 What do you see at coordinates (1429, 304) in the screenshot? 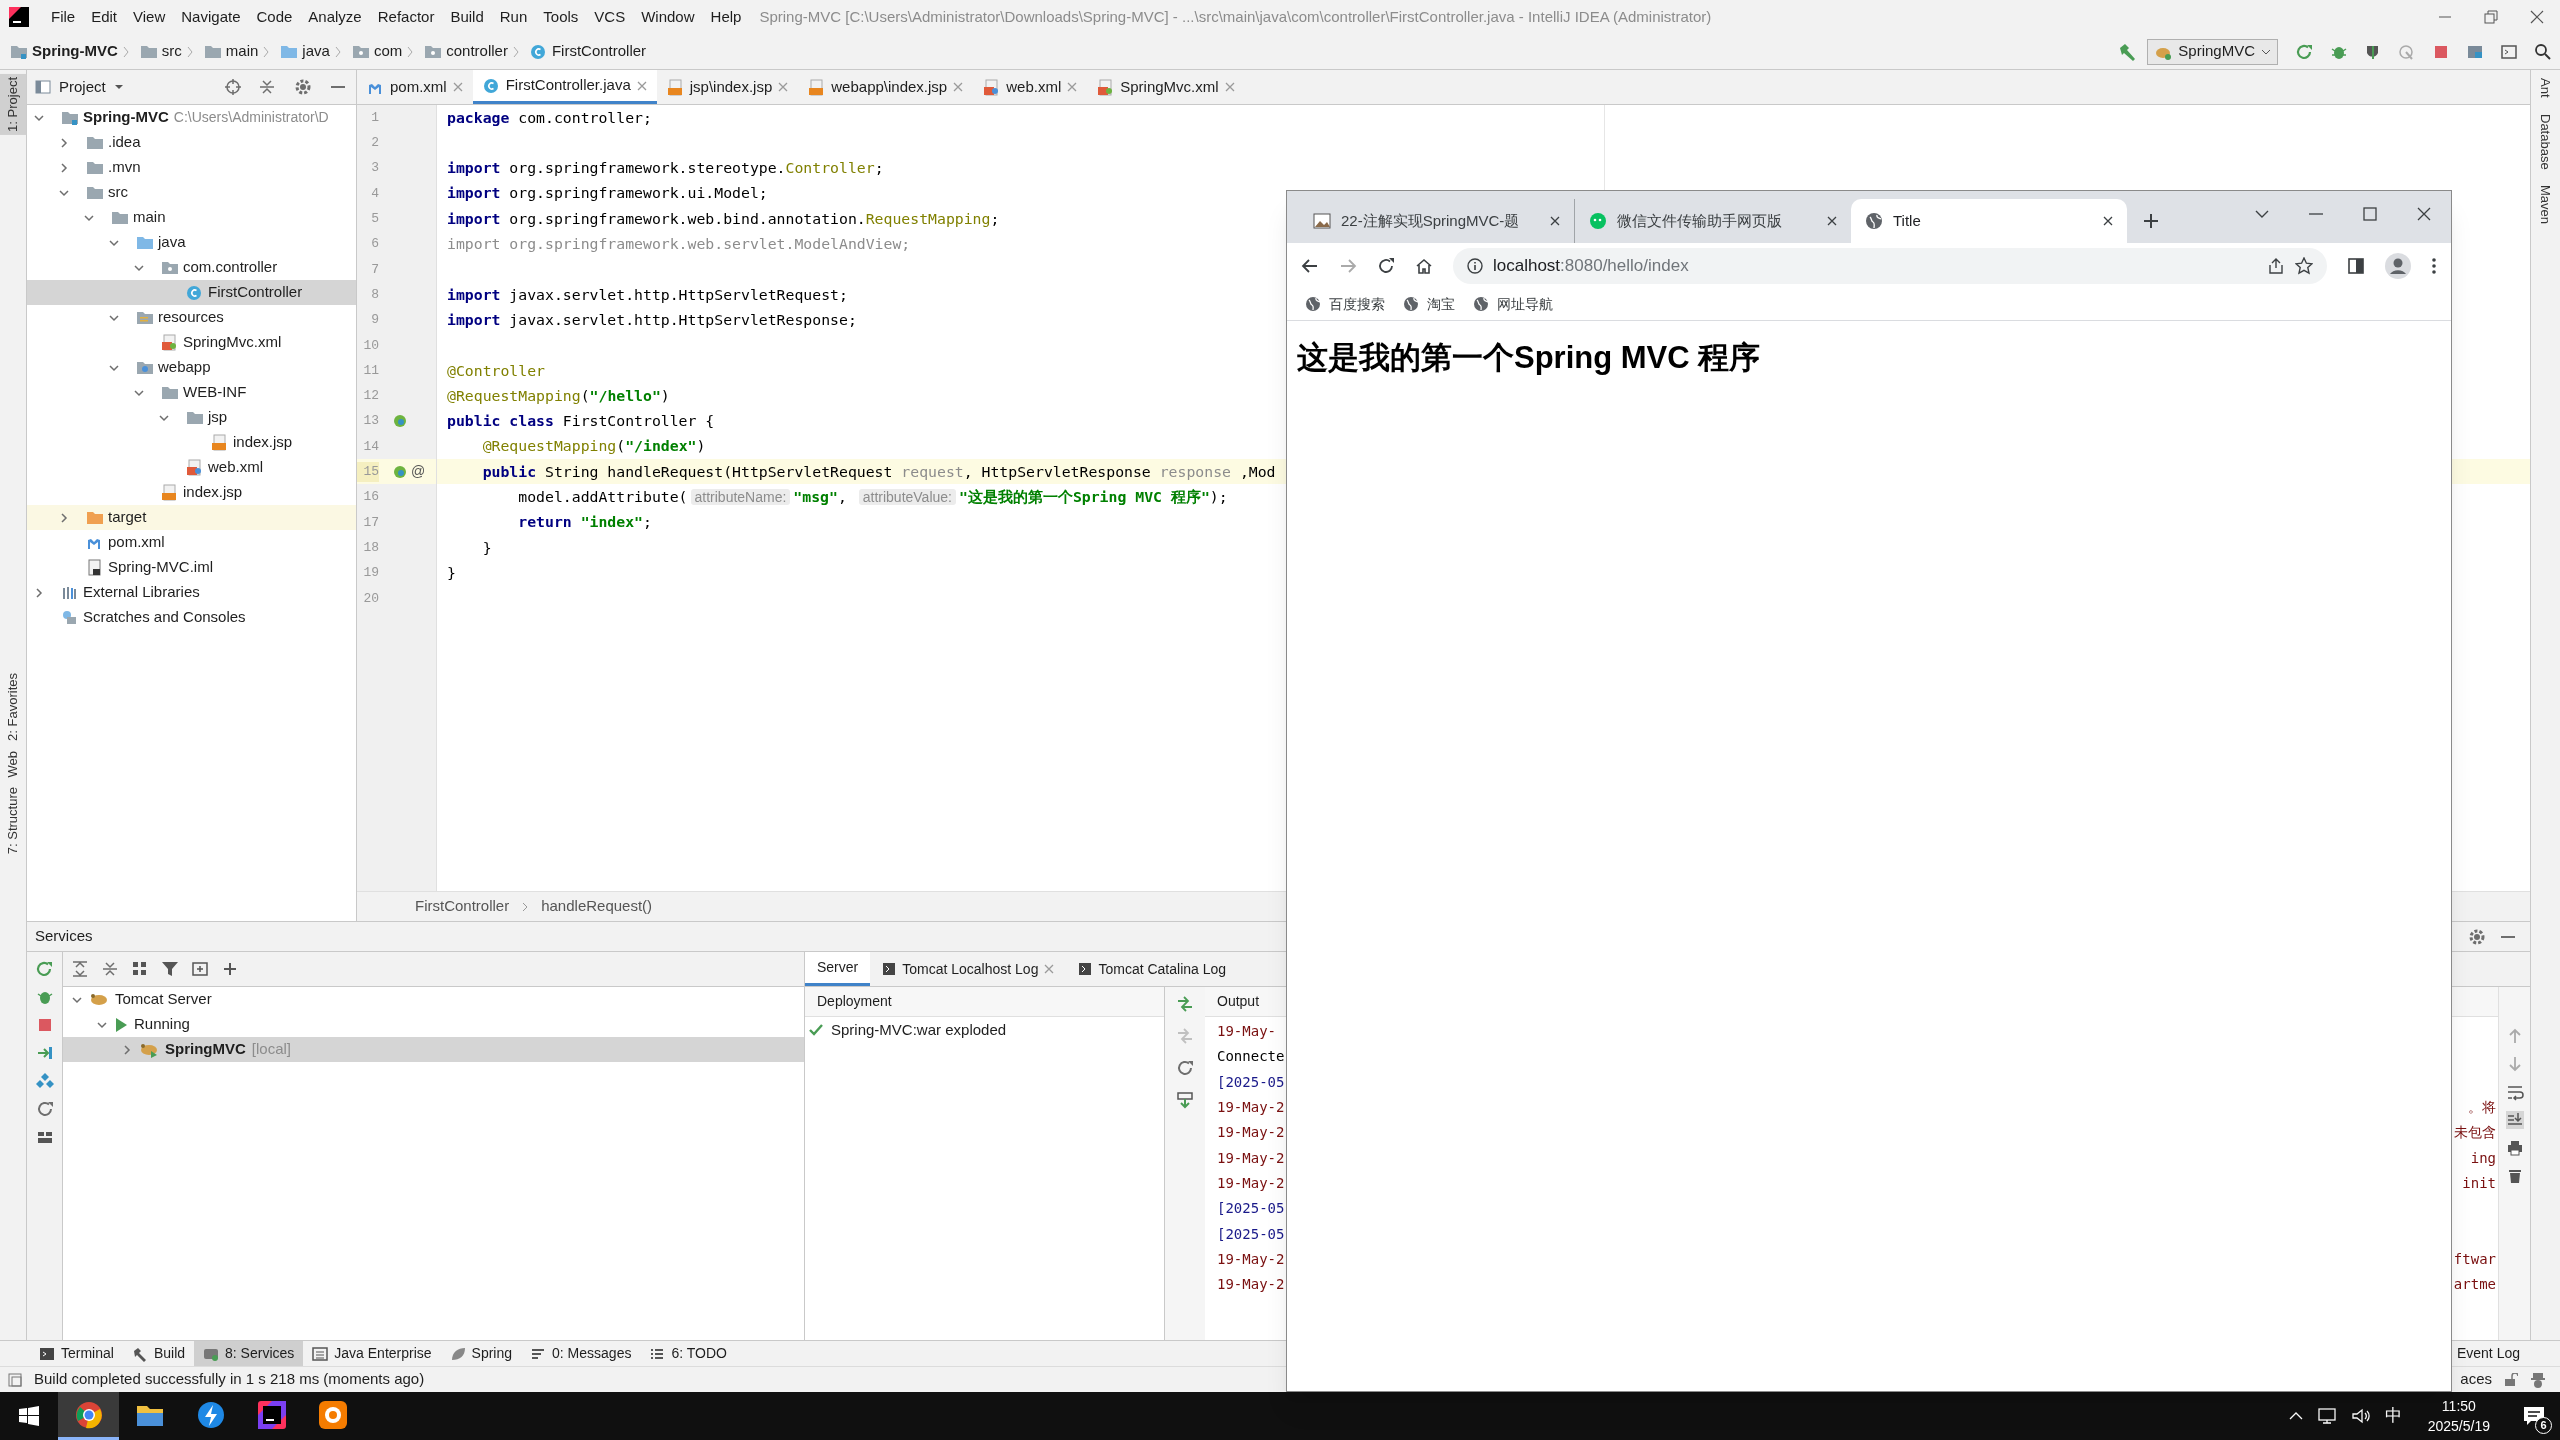
I see `bookmark: 淘宝` at bounding box center [1429, 304].